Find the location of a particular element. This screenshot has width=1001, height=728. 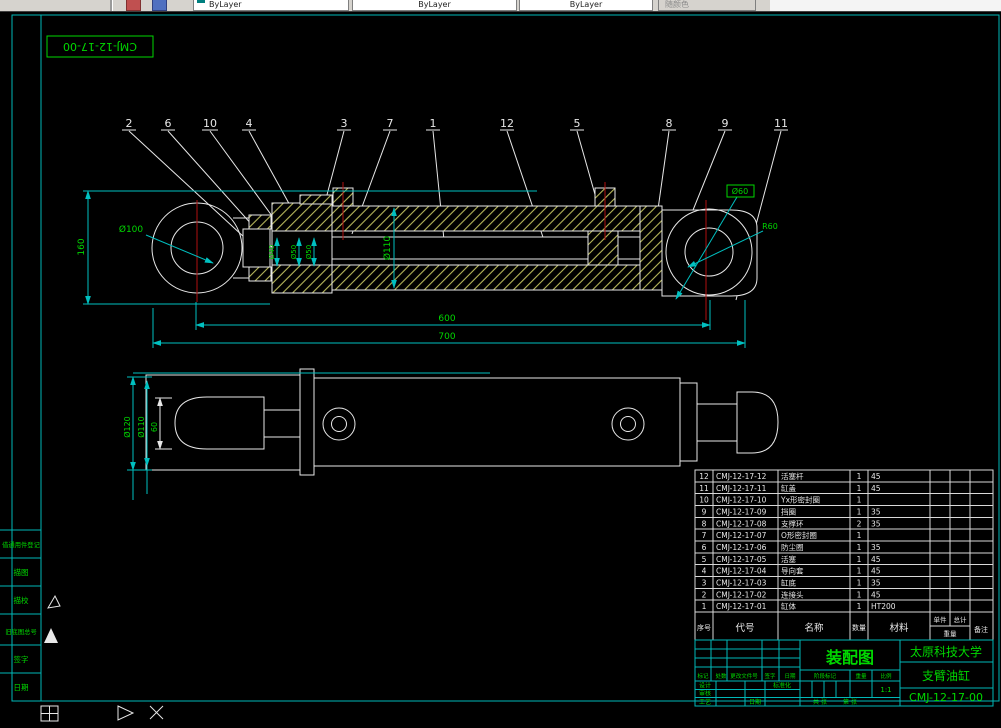

header-unit: 单件 is located at coordinates (941, 619).